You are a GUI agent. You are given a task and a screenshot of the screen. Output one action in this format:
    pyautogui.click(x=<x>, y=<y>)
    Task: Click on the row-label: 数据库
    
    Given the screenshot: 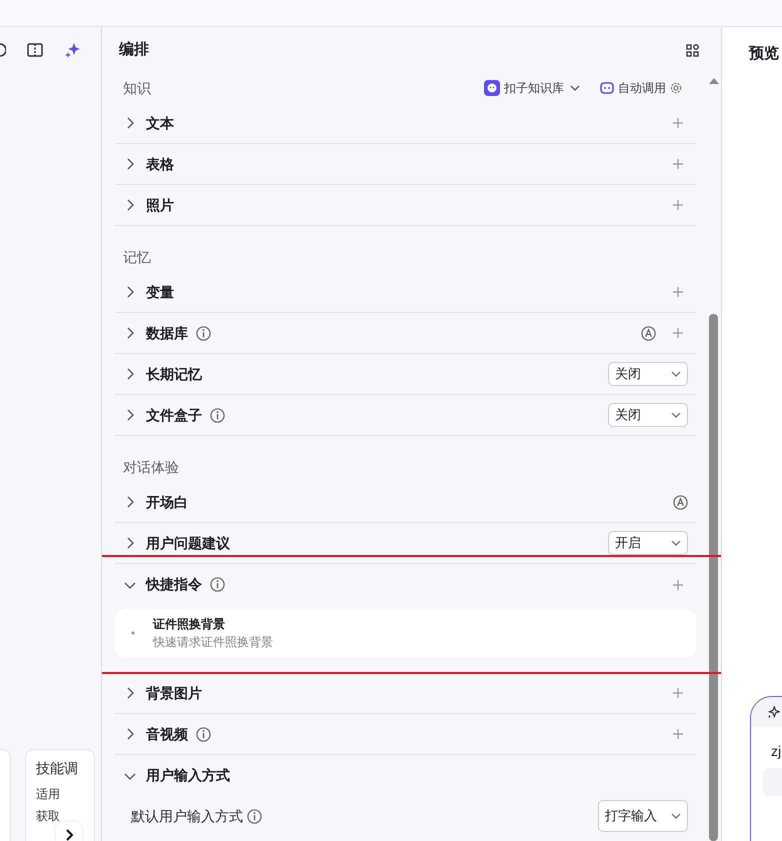 What is the action you would take?
    pyautogui.click(x=167, y=333)
    